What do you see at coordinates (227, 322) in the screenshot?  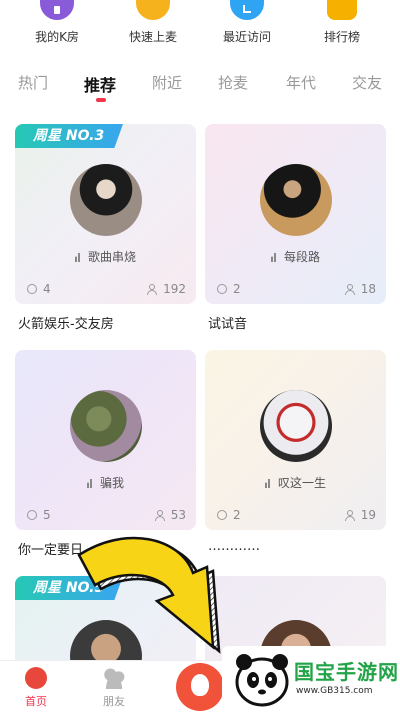 I see `room-title: 试试音` at bounding box center [227, 322].